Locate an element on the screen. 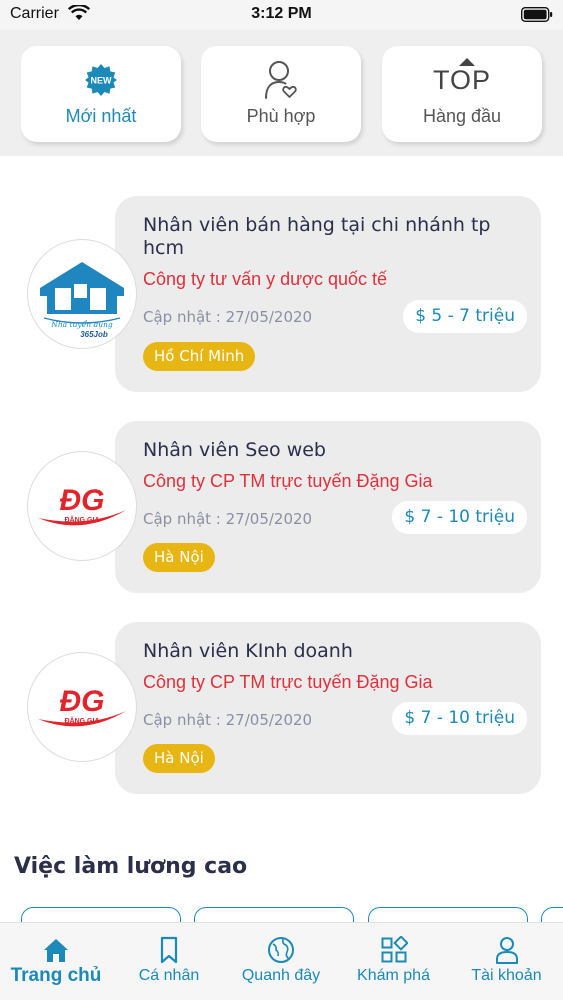  filter-suitable-label: Phù hợp is located at coordinates (281, 116).